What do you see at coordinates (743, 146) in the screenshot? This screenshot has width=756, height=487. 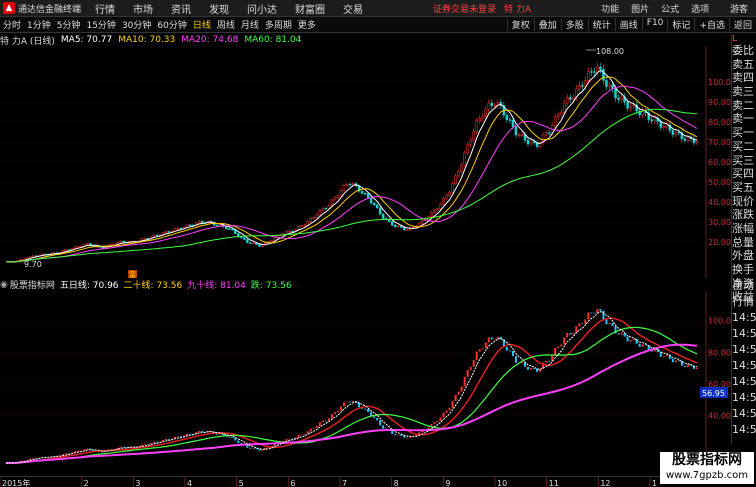 I see `quote-item-7: 买二` at bounding box center [743, 146].